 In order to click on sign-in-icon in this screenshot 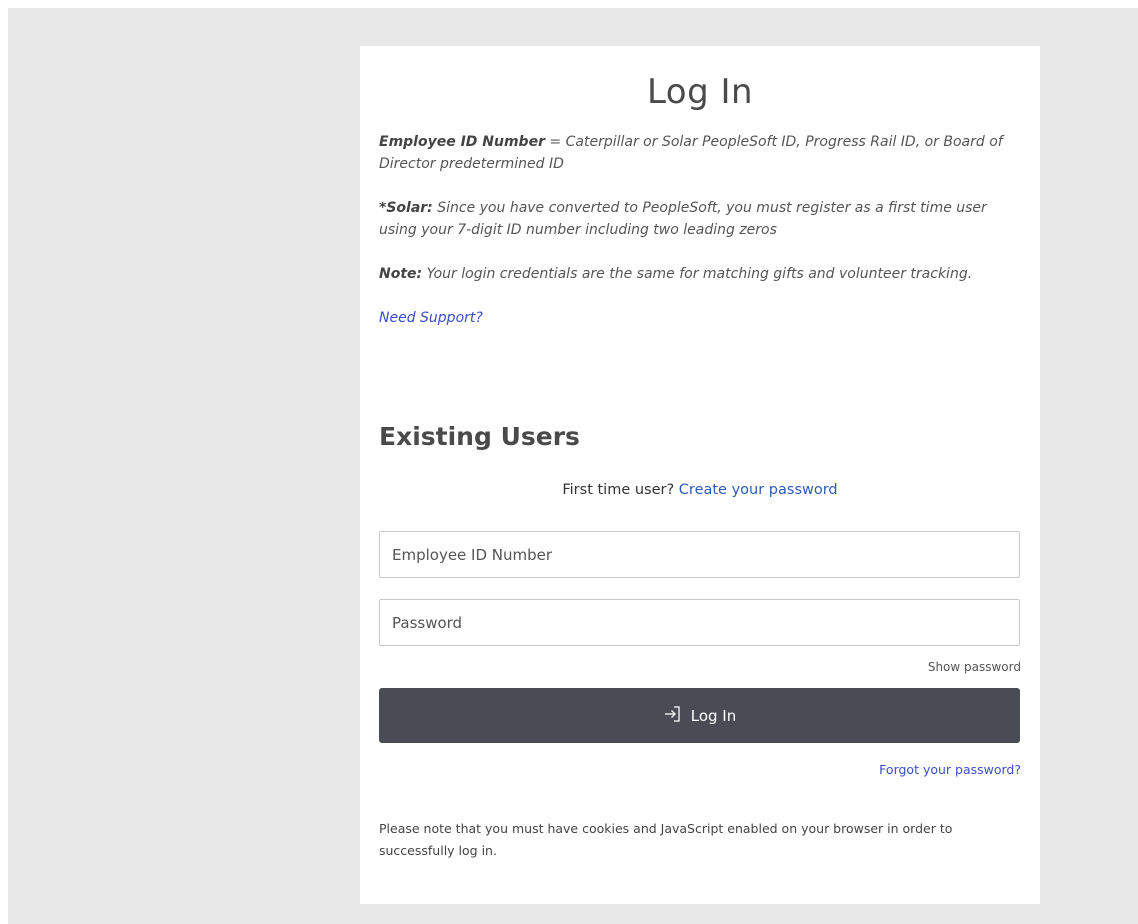, I will do `click(673, 716)`.